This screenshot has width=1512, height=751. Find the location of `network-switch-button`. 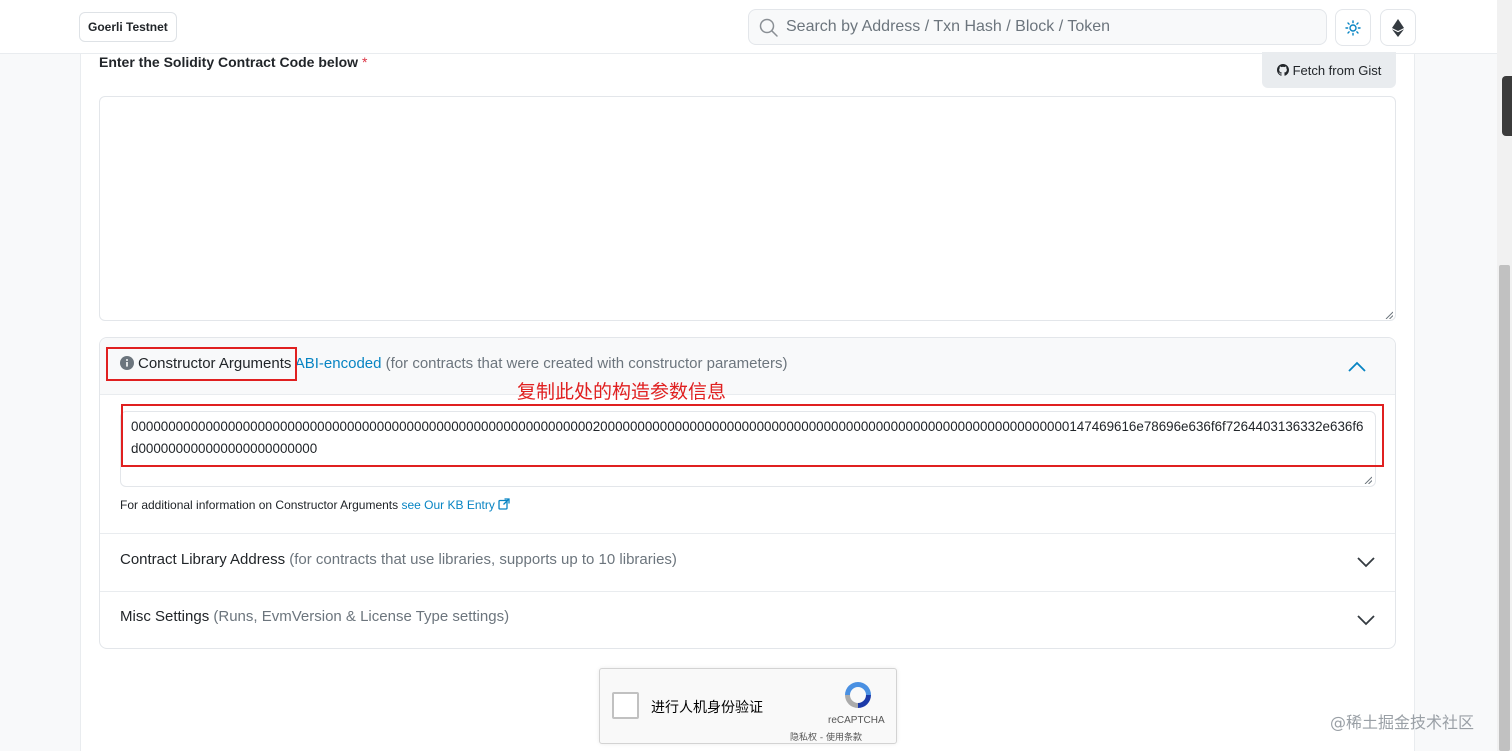

network-switch-button is located at coordinates (1398, 27).